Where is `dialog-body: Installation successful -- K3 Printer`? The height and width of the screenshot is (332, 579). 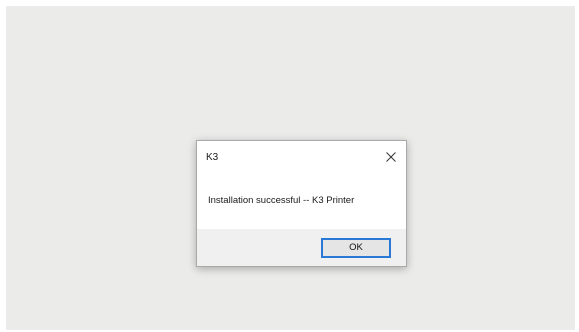
dialog-body: Installation successful -- K3 Printer is located at coordinates (301, 201).